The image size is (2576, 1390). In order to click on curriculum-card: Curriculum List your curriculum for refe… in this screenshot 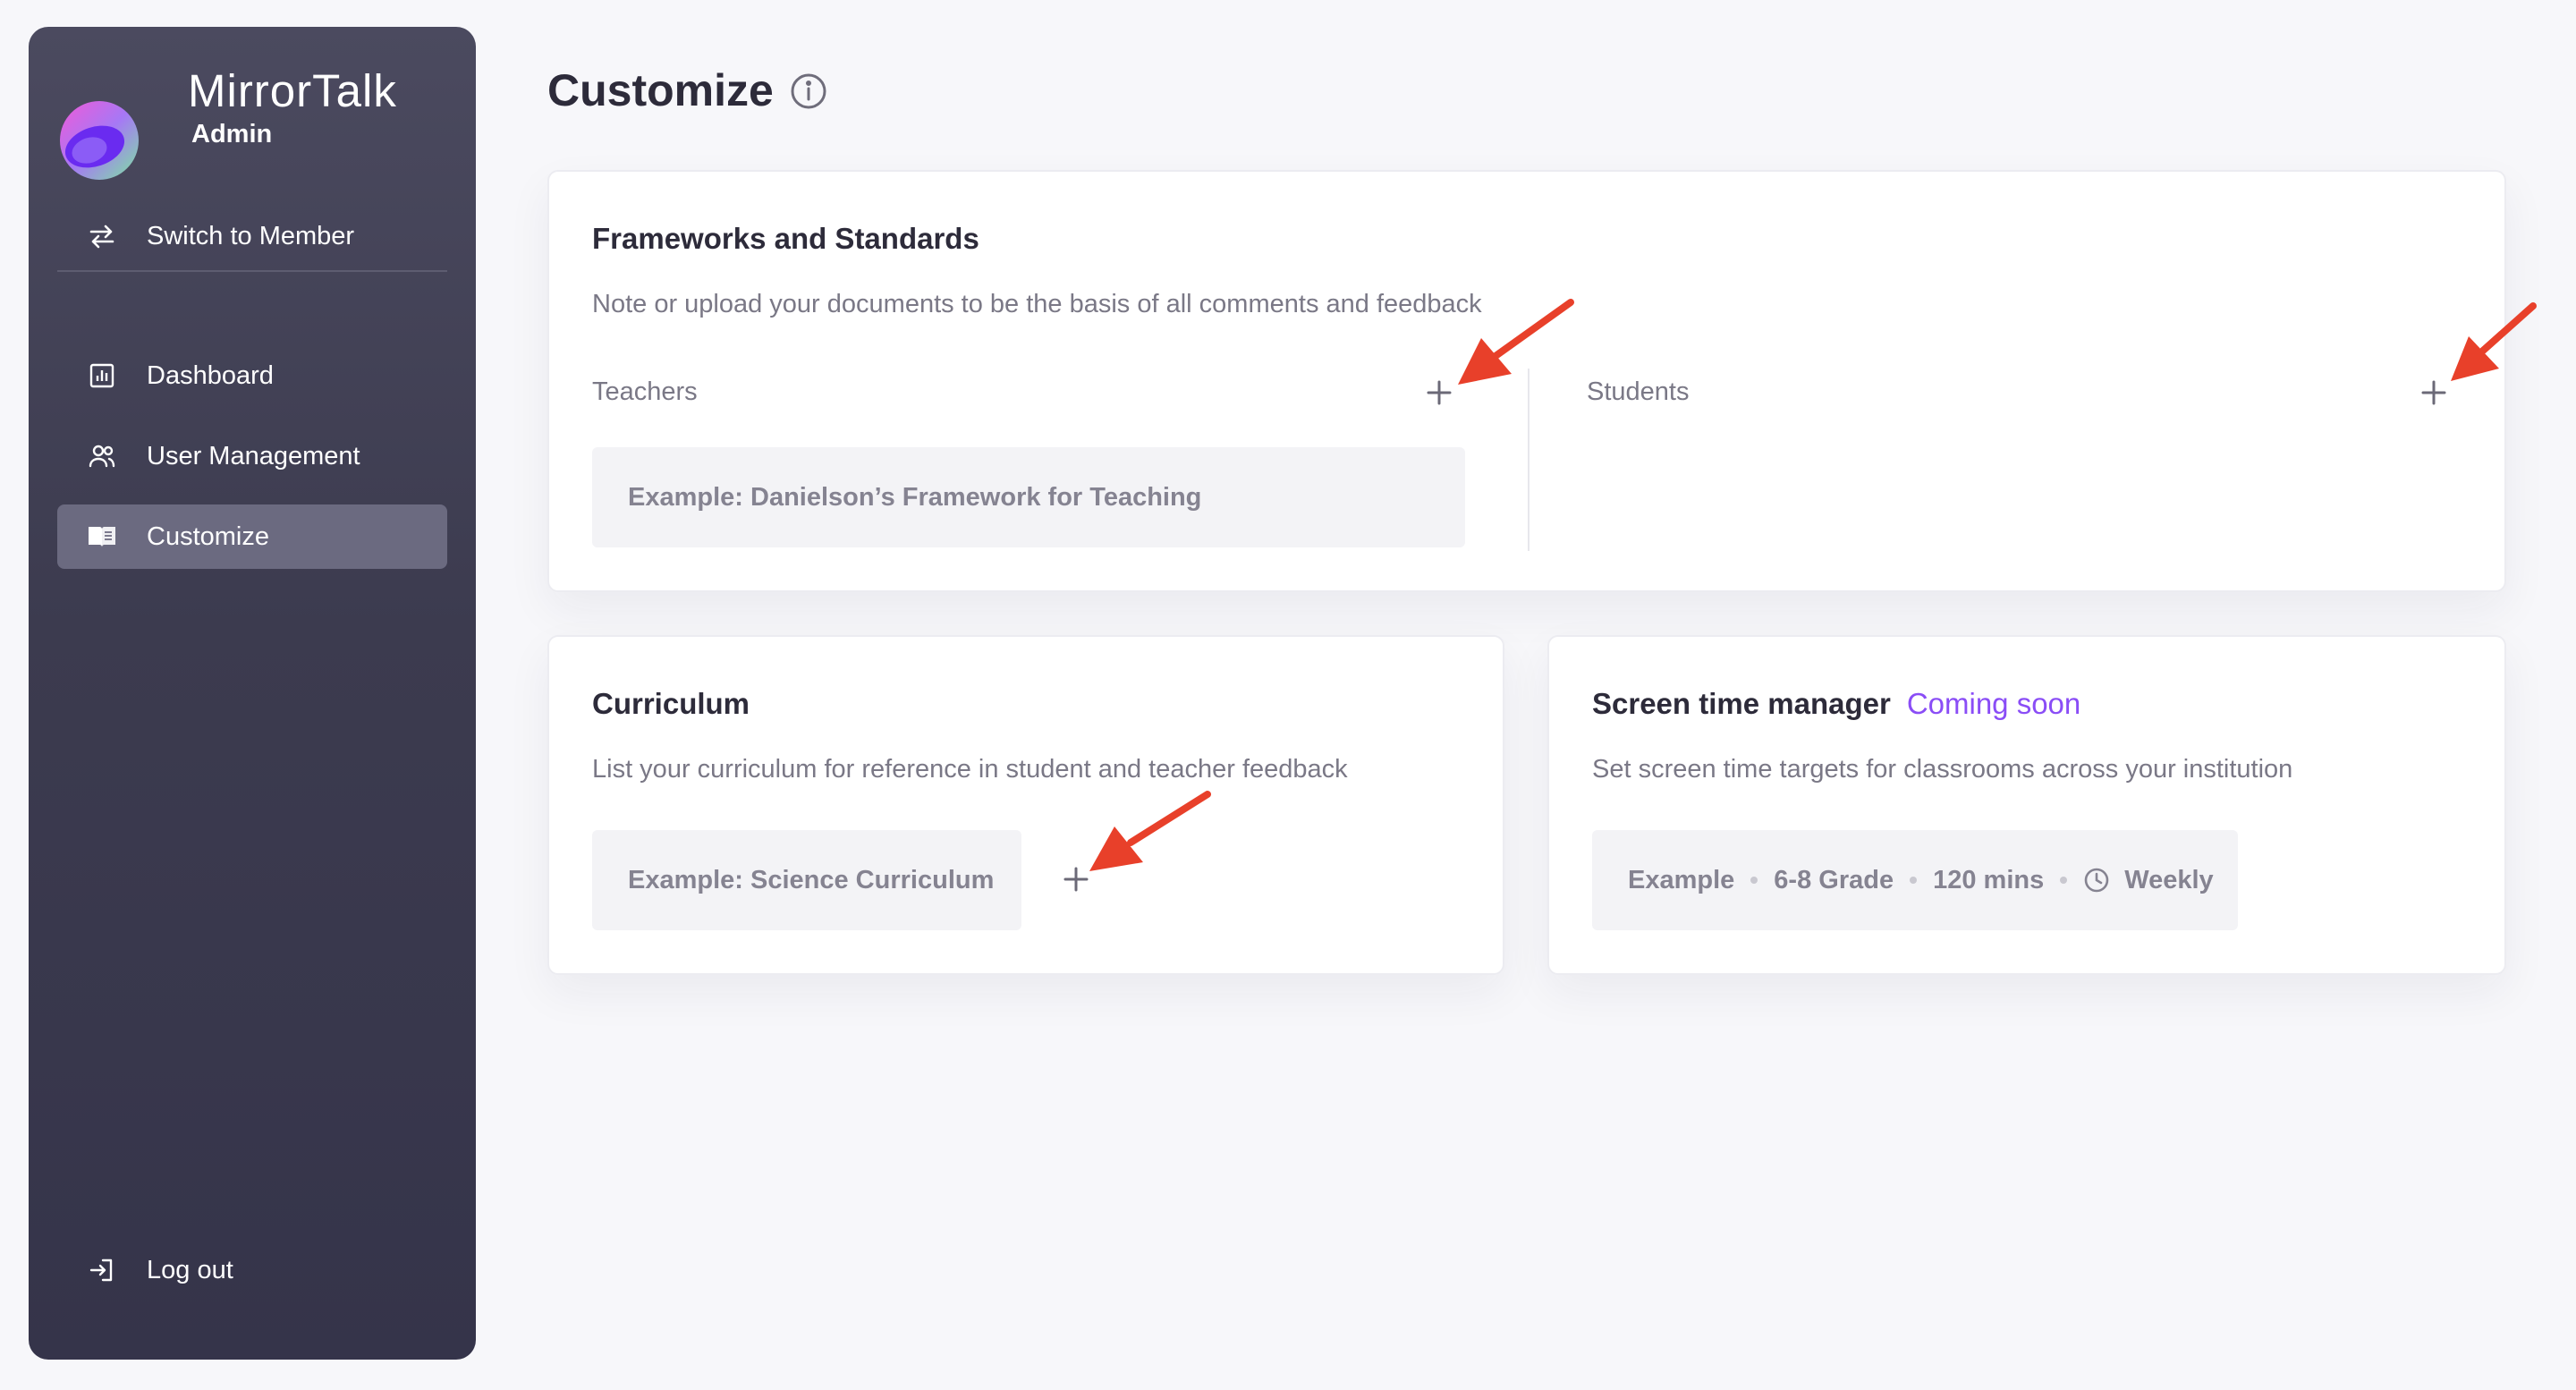, I will do `click(1025, 805)`.